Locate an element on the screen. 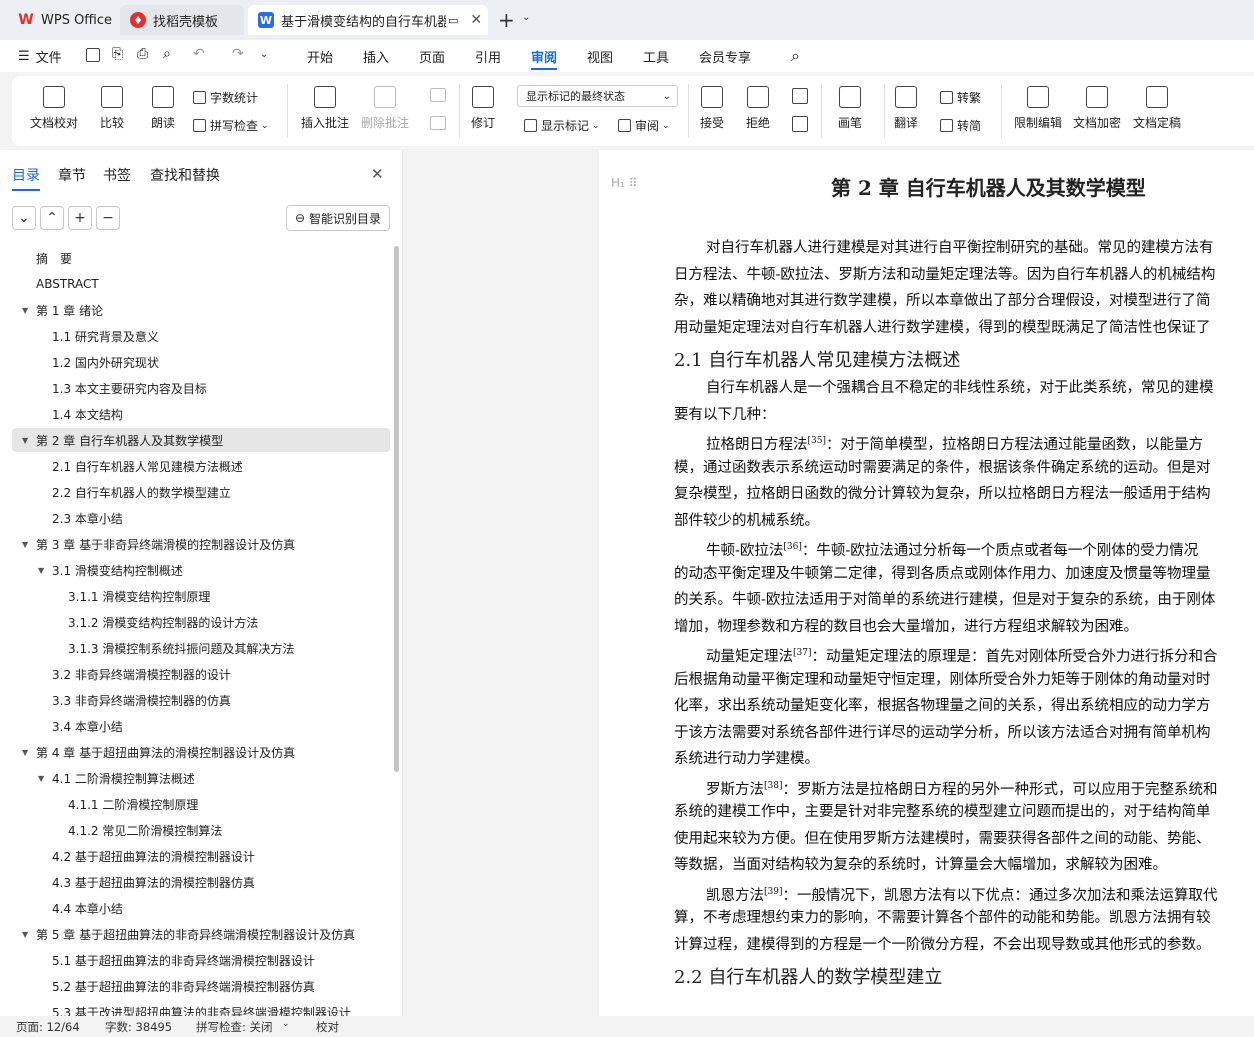 Image resolution: width=1254 pixels, height=1037 pixels. proofread-status: 校对 is located at coordinates (327, 1027).